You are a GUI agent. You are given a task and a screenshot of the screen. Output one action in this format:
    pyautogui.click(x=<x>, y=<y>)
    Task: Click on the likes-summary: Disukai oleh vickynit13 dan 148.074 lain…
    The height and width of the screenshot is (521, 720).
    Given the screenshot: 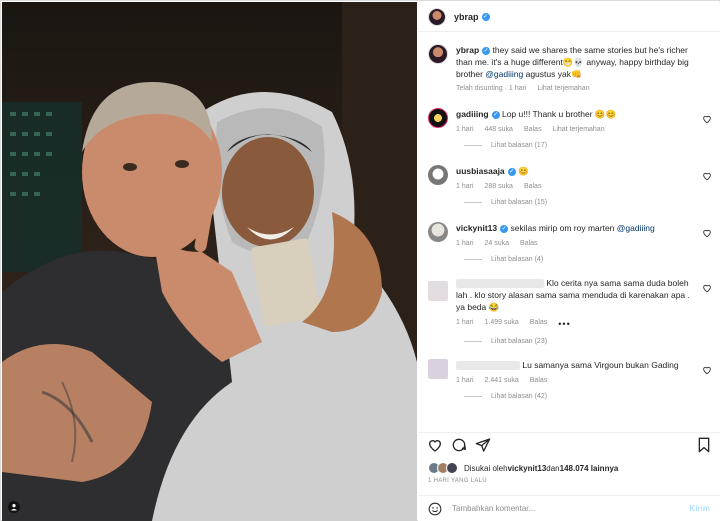 What is the action you would take?
    pyautogui.click(x=523, y=468)
    